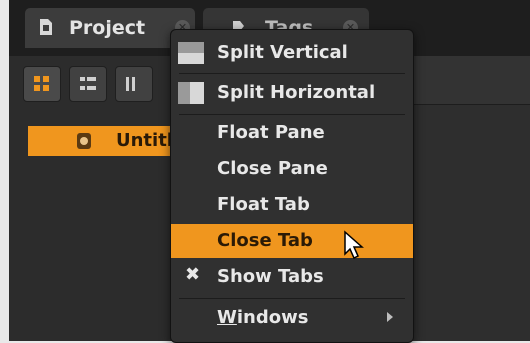 The image size is (530, 343). I want to click on menu-item-split-horizontal: Split Horizontal, so click(292, 93).